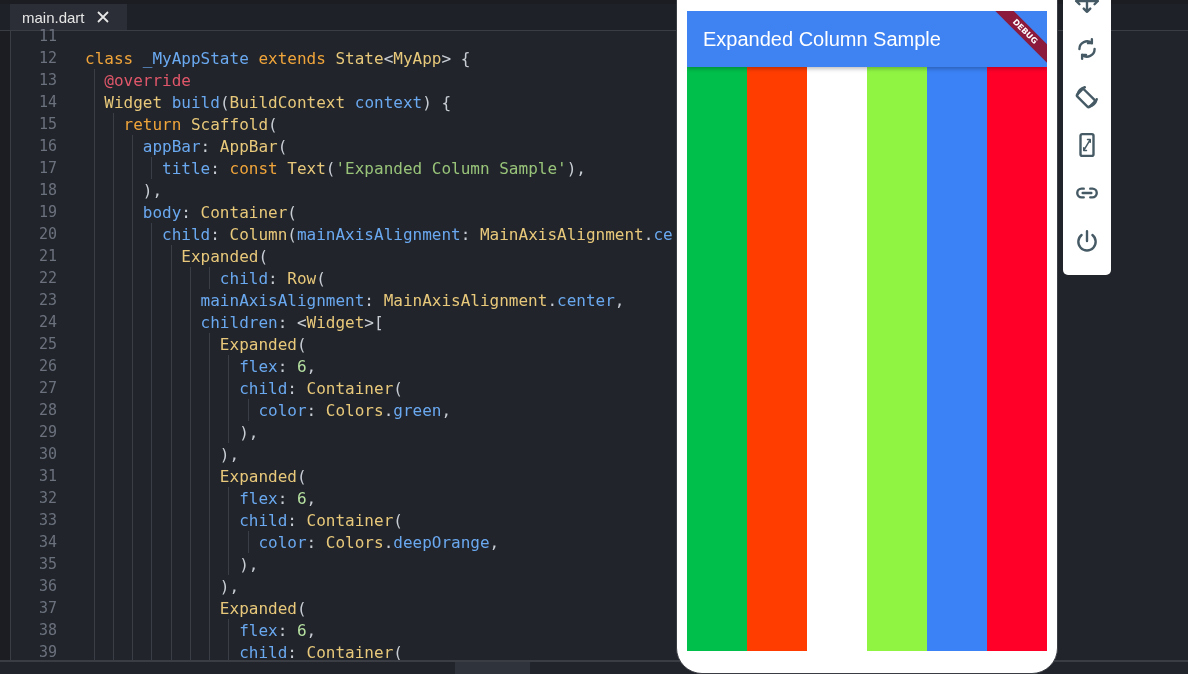  Describe the element at coordinates (47, 322) in the screenshot. I see `line-number: 24` at that location.